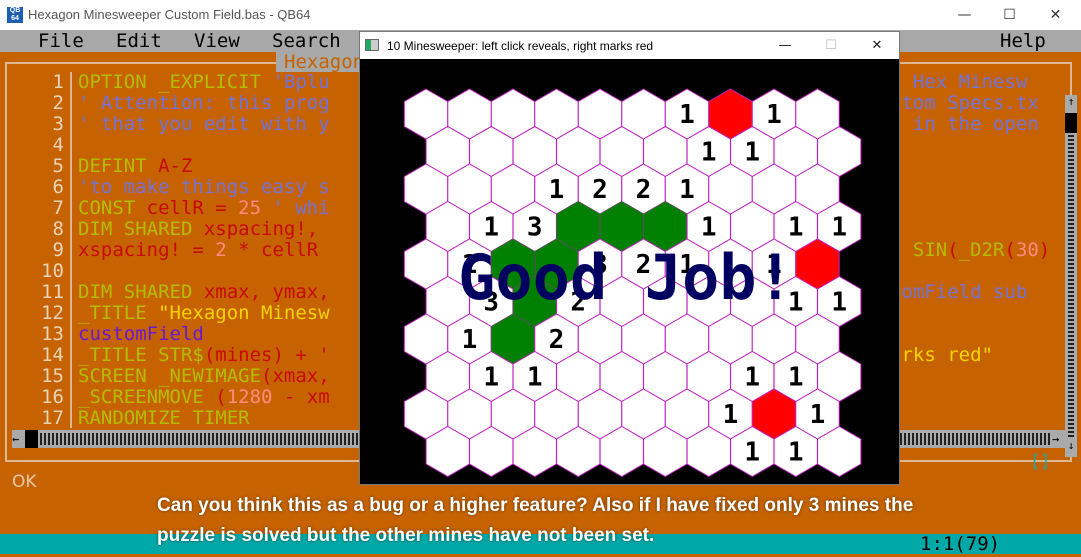 This screenshot has width=1081, height=557. What do you see at coordinates (301, 397) in the screenshot?
I see `code-token: - xm` at bounding box center [301, 397].